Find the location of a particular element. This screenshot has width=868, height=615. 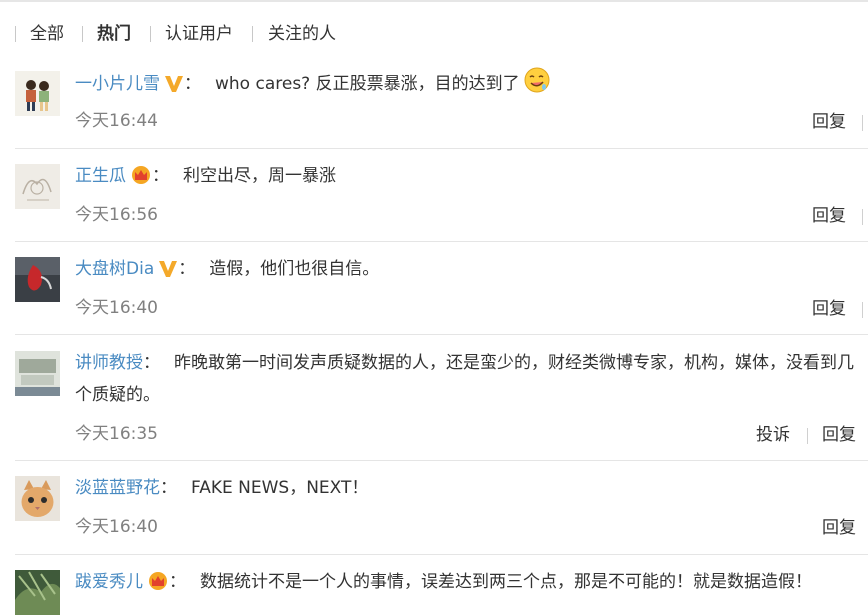

filter-tab-all: 全部 is located at coordinates (47, 34).